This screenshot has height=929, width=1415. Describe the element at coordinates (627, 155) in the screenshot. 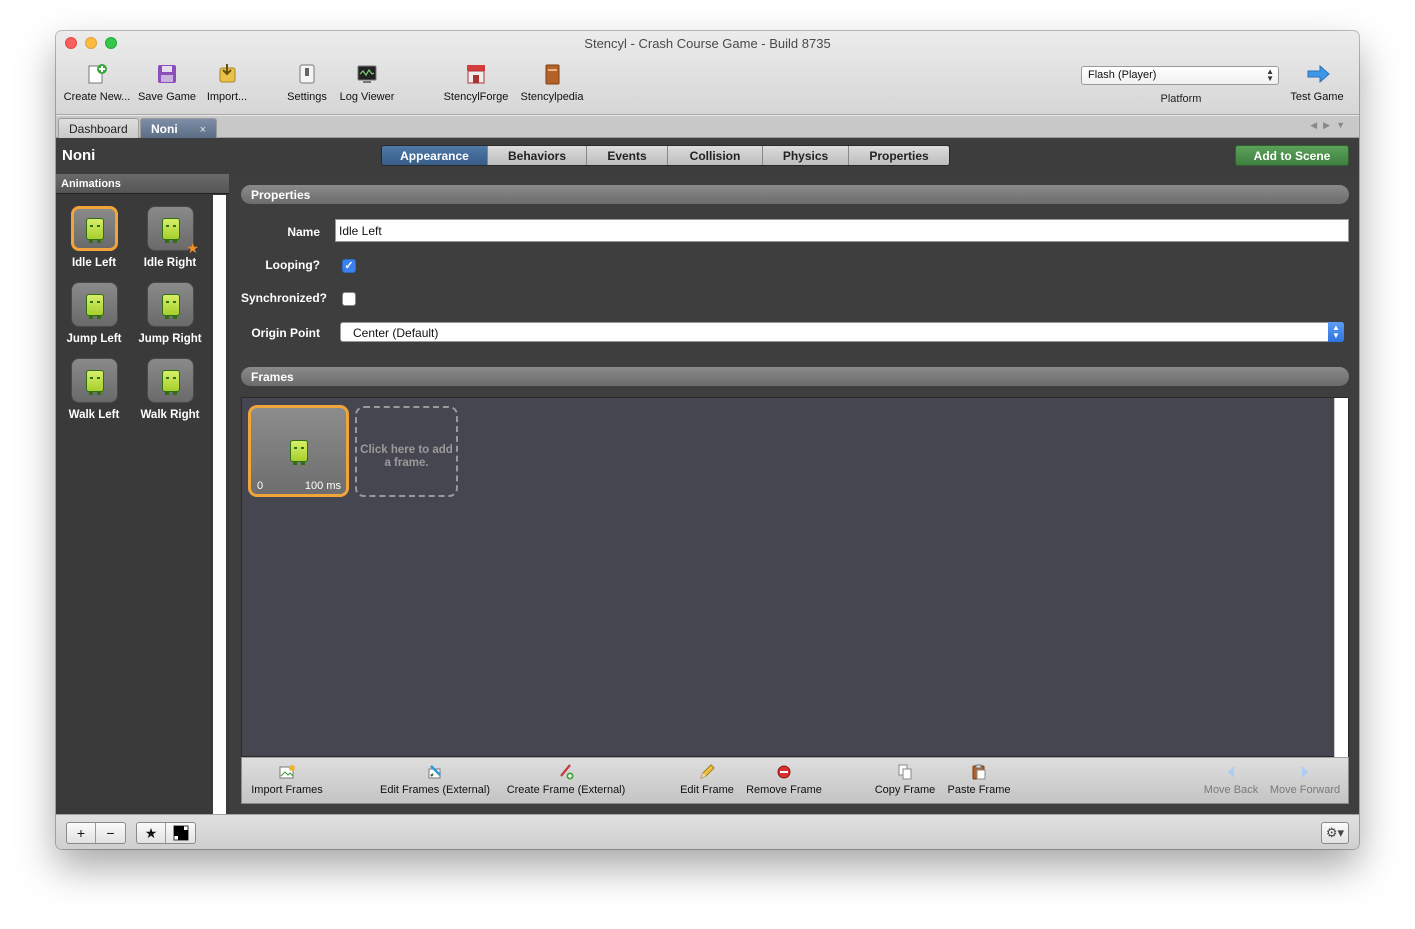

I see `tab-events: Events` at that location.